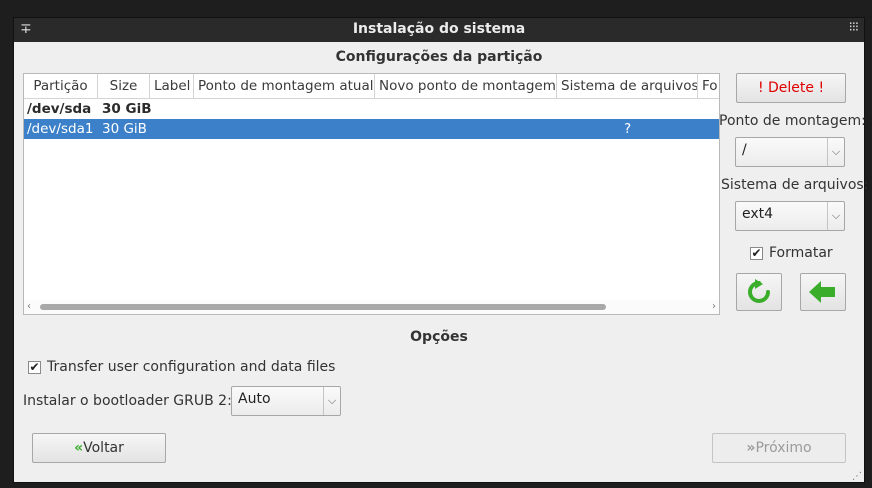 The image size is (872, 488). I want to click on scrollbar-thumb, so click(323, 307).